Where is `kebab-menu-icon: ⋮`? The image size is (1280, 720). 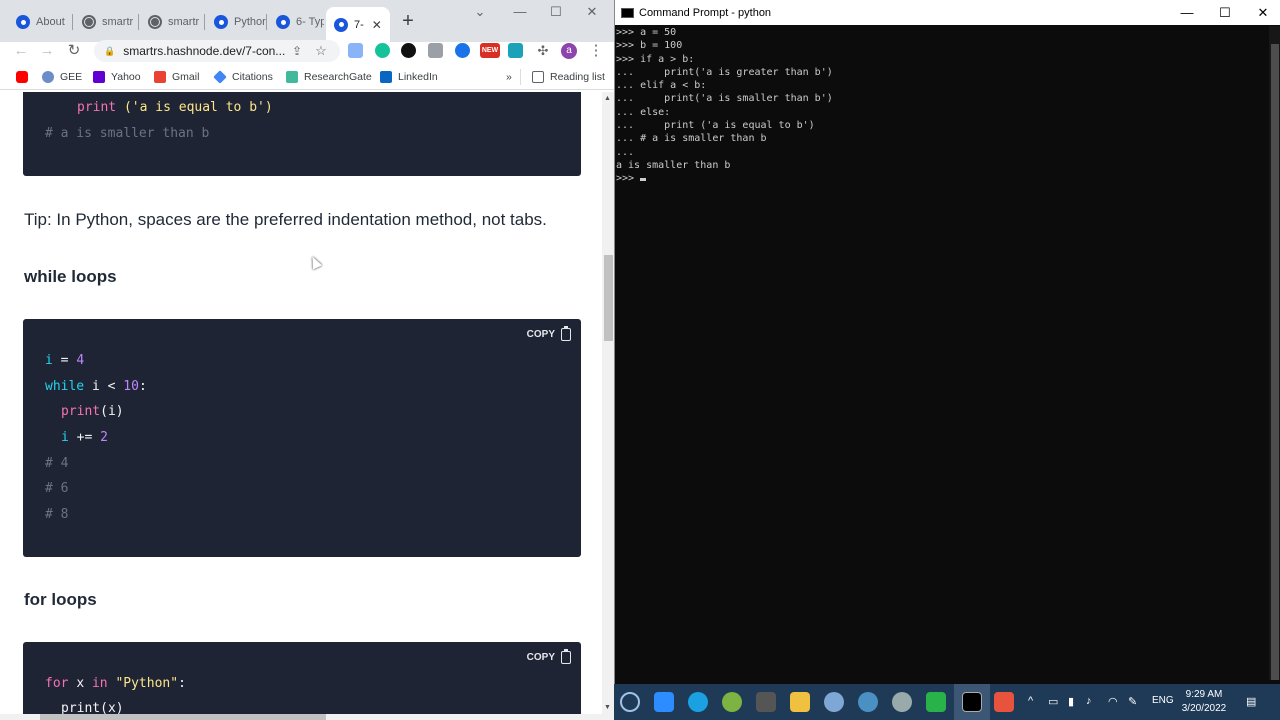 kebab-menu-icon: ⋮ is located at coordinates (596, 51).